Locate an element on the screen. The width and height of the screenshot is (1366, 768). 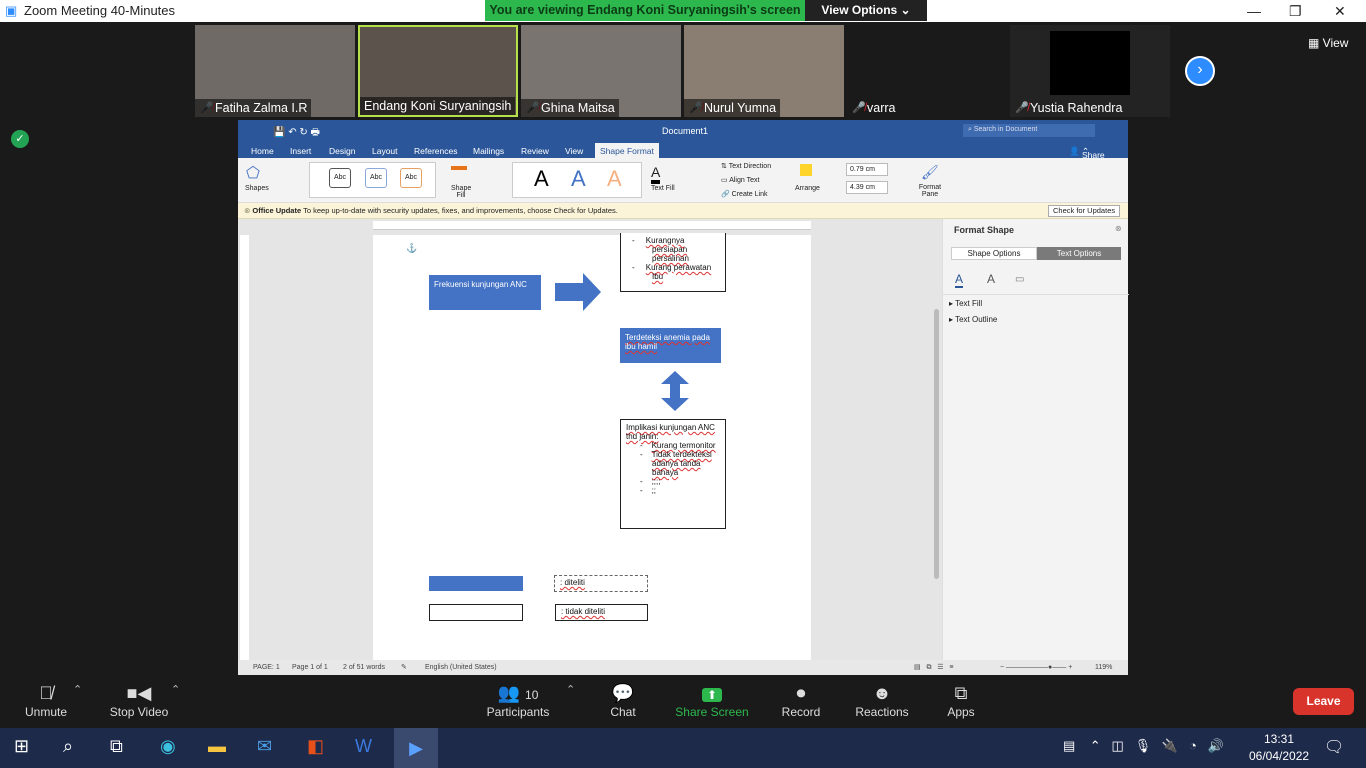
quick-access-icons: 💾 ↶ ↻ 🖶 is located at coordinates (296, 133).